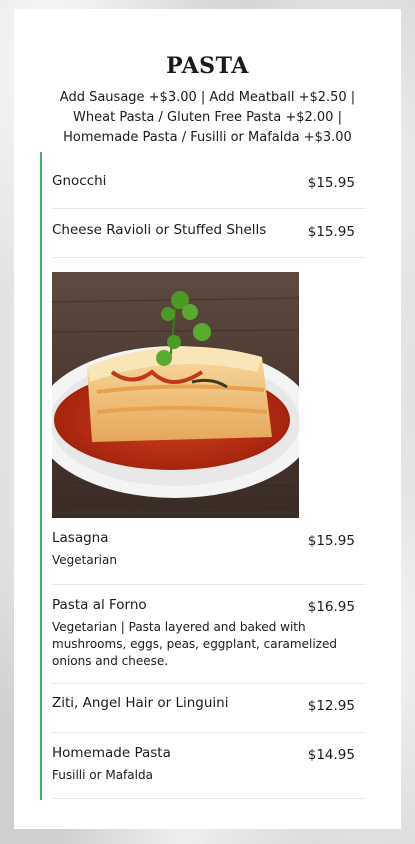 Image resolution: width=415 pixels, height=844 pixels. Describe the element at coordinates (80, 538) in the screenshot. I see `item-name: Lasagna` at that location.